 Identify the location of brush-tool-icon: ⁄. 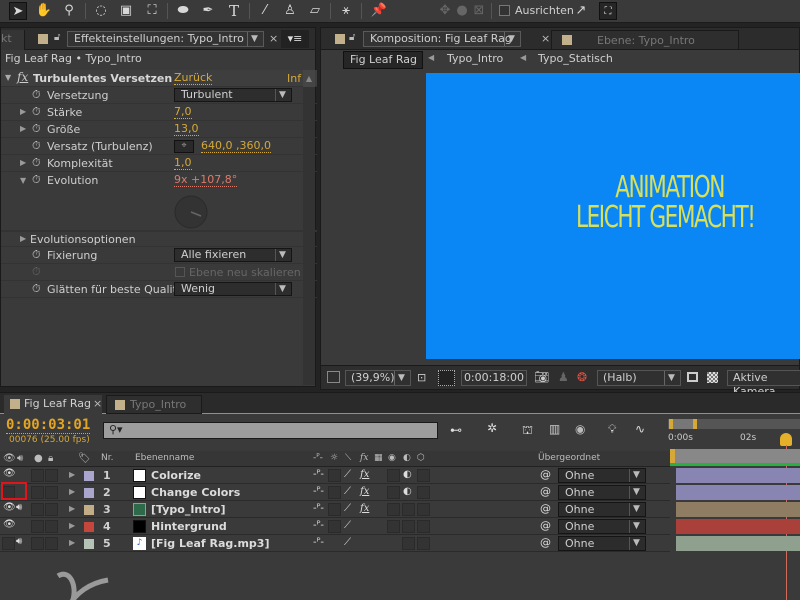
(265, 11).